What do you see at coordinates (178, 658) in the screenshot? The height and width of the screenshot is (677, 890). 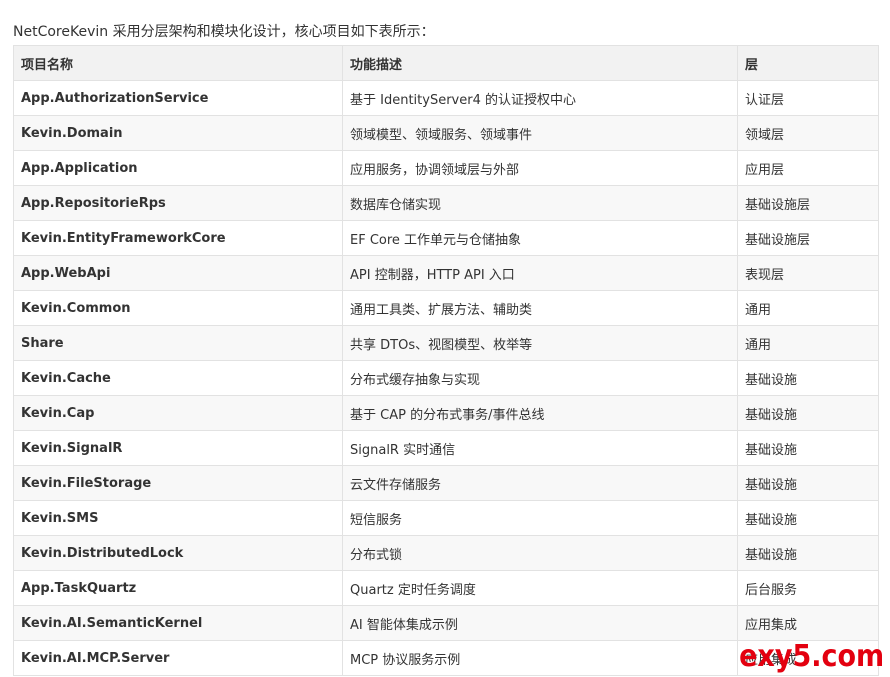 I see `project-name-cell: Kevin.AI.MCP.Server` at bounding box center [178, 658].